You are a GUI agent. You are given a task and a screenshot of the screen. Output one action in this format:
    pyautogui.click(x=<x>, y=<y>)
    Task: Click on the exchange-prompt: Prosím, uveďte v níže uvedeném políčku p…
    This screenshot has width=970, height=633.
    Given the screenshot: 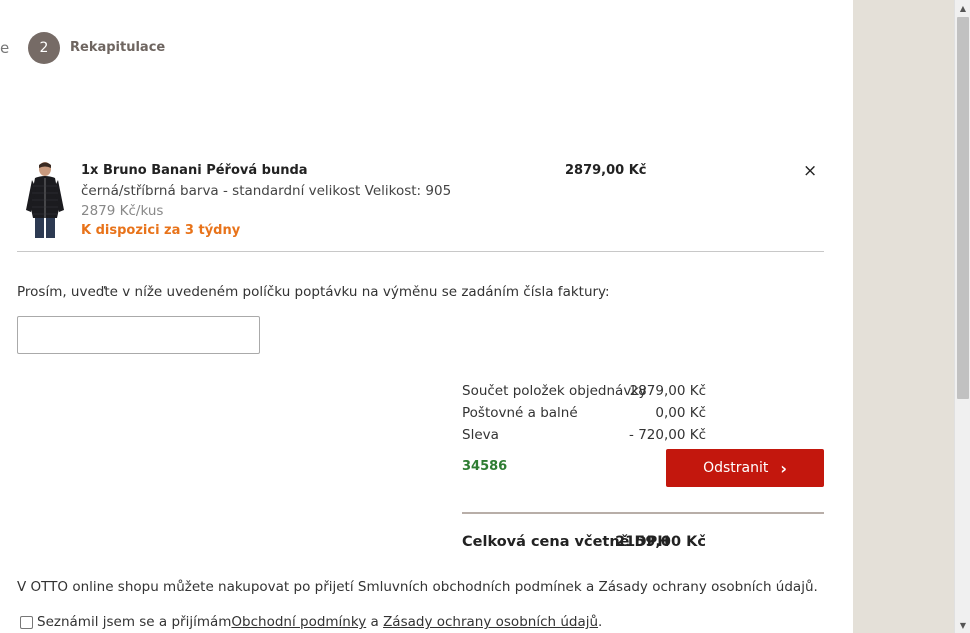 What is the action you would take?
    pyautogui.click(x=313, y=292)
    